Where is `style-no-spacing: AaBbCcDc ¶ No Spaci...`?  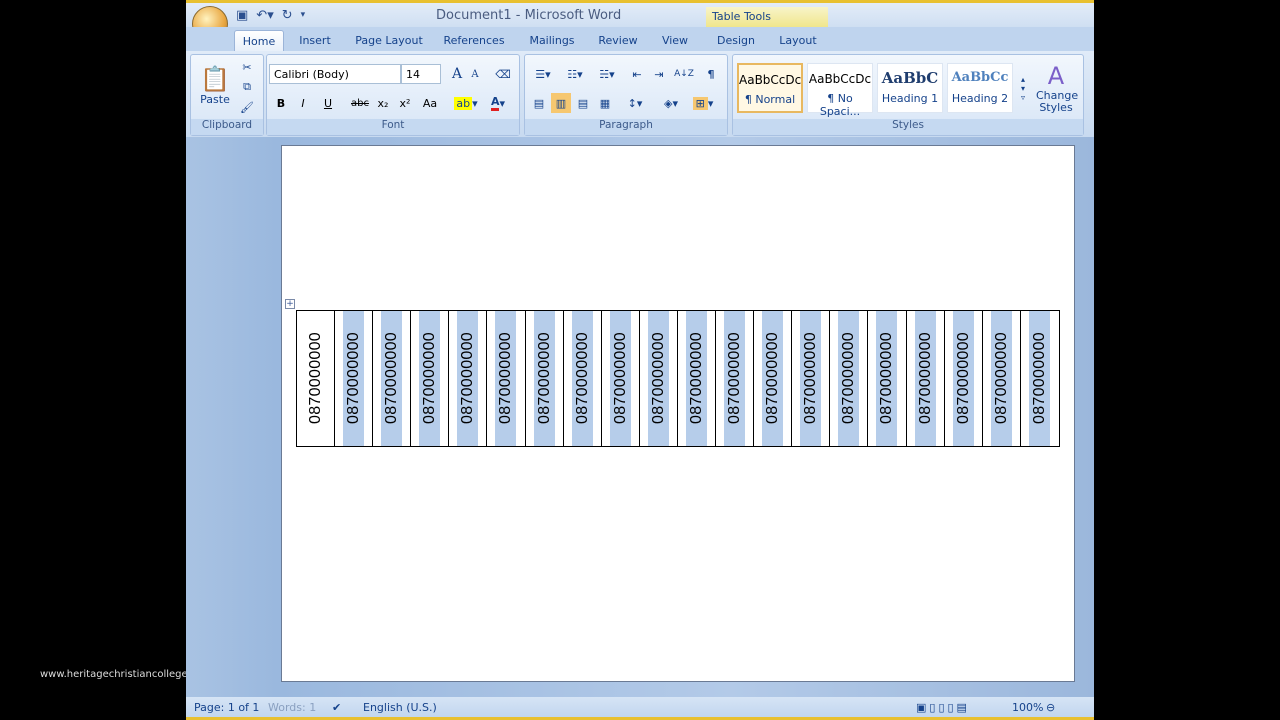 style-no-spacing: AaBbCcDc ¶ No Spaci... is located at coordinates (840, 90).